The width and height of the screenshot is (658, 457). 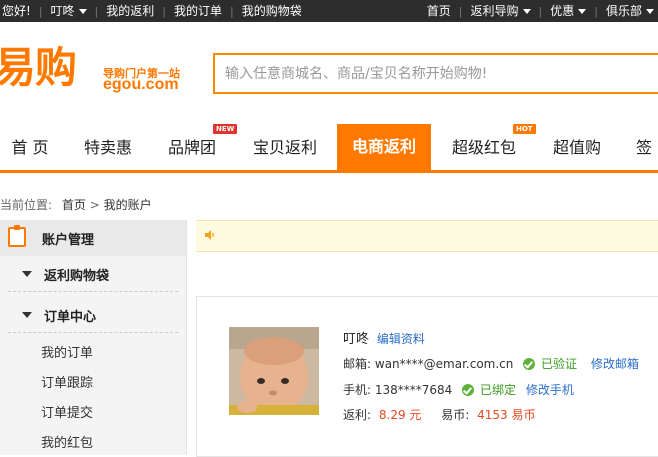 What do you see at coordinates (559, 364) in the screenshot?
I see `email-verified-status: 已验证` at bounding box center [559, 364].